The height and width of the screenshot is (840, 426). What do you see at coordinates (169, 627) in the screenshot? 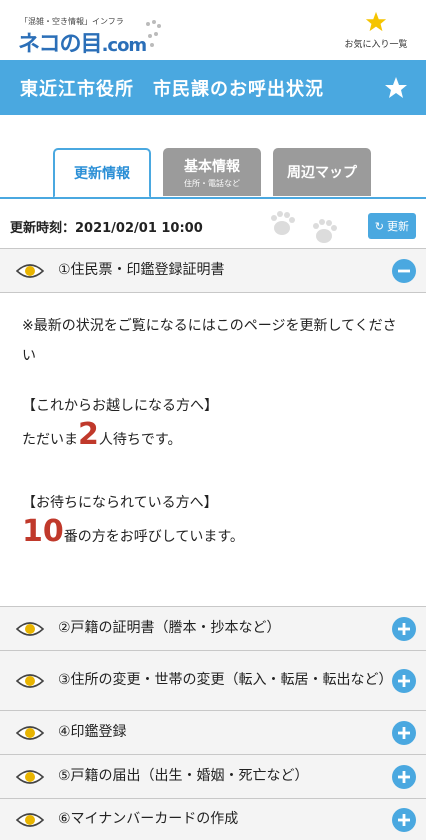
I see `section-label: ②戸籍の証明書（謄本・抄本など）` at bounding box center [169, 627].